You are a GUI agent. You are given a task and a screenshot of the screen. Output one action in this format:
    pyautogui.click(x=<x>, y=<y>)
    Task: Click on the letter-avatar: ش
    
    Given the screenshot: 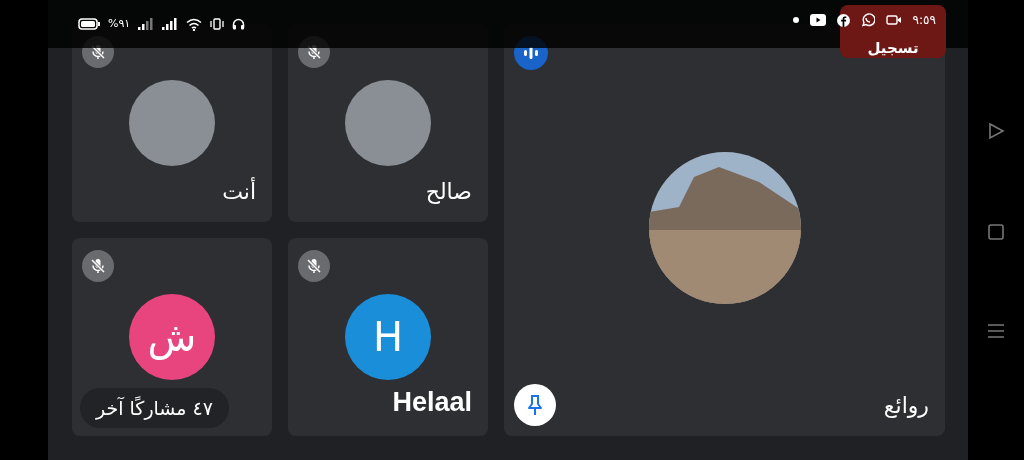 What is the action you would take?
    pyautogui.click(x=172, y=337)
    